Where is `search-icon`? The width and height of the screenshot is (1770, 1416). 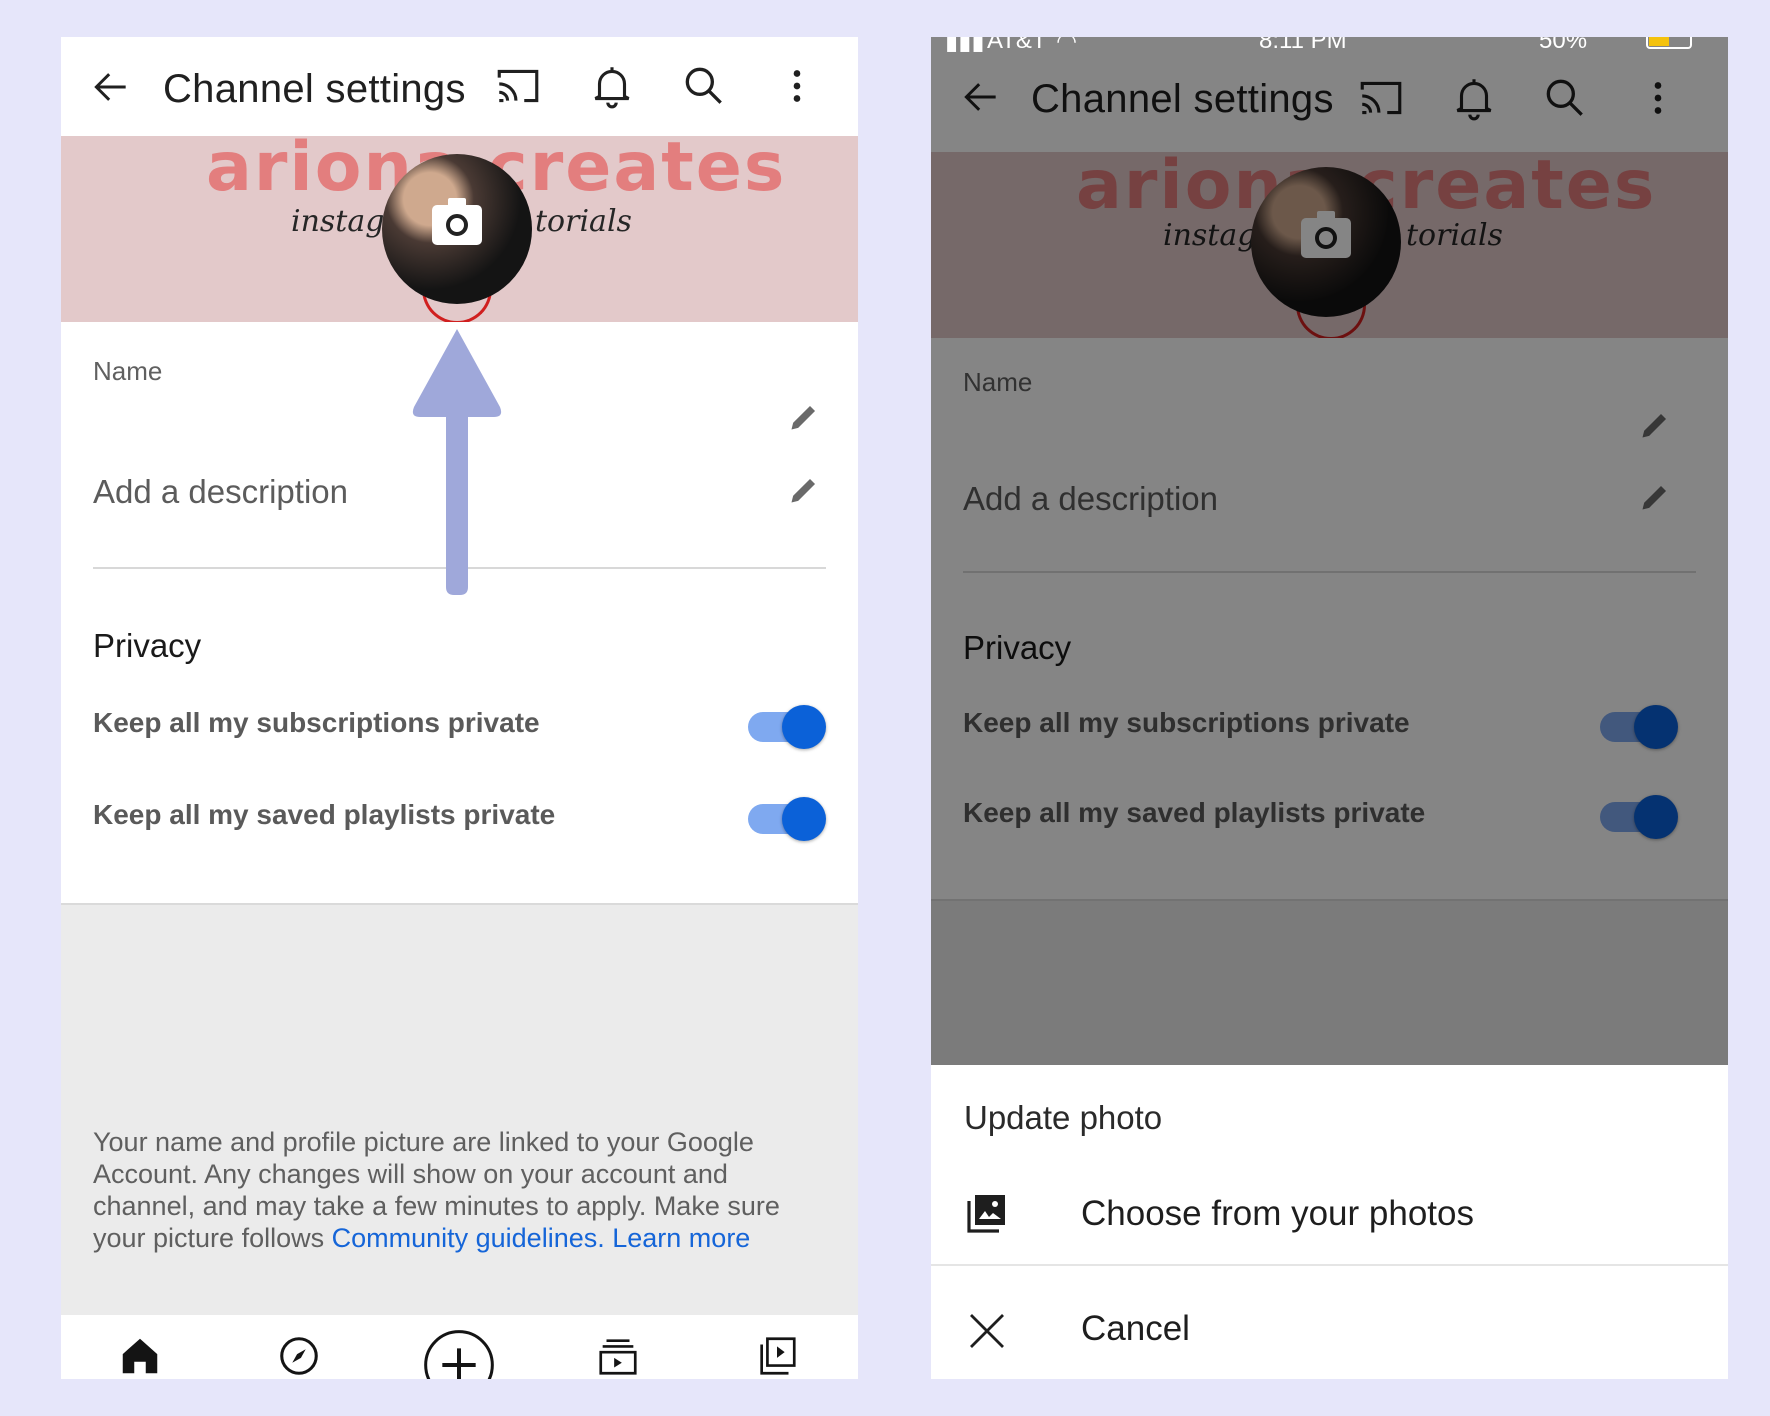
search-icon is located at coordinates (704, 86).